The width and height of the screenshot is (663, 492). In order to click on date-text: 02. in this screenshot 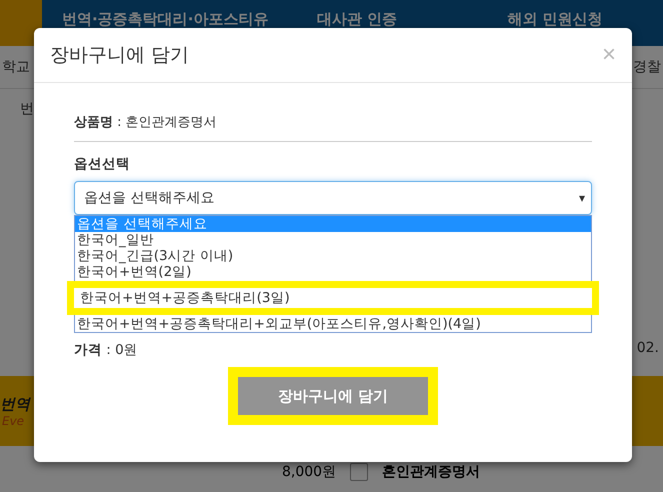, I will do `click(647, 348)`.